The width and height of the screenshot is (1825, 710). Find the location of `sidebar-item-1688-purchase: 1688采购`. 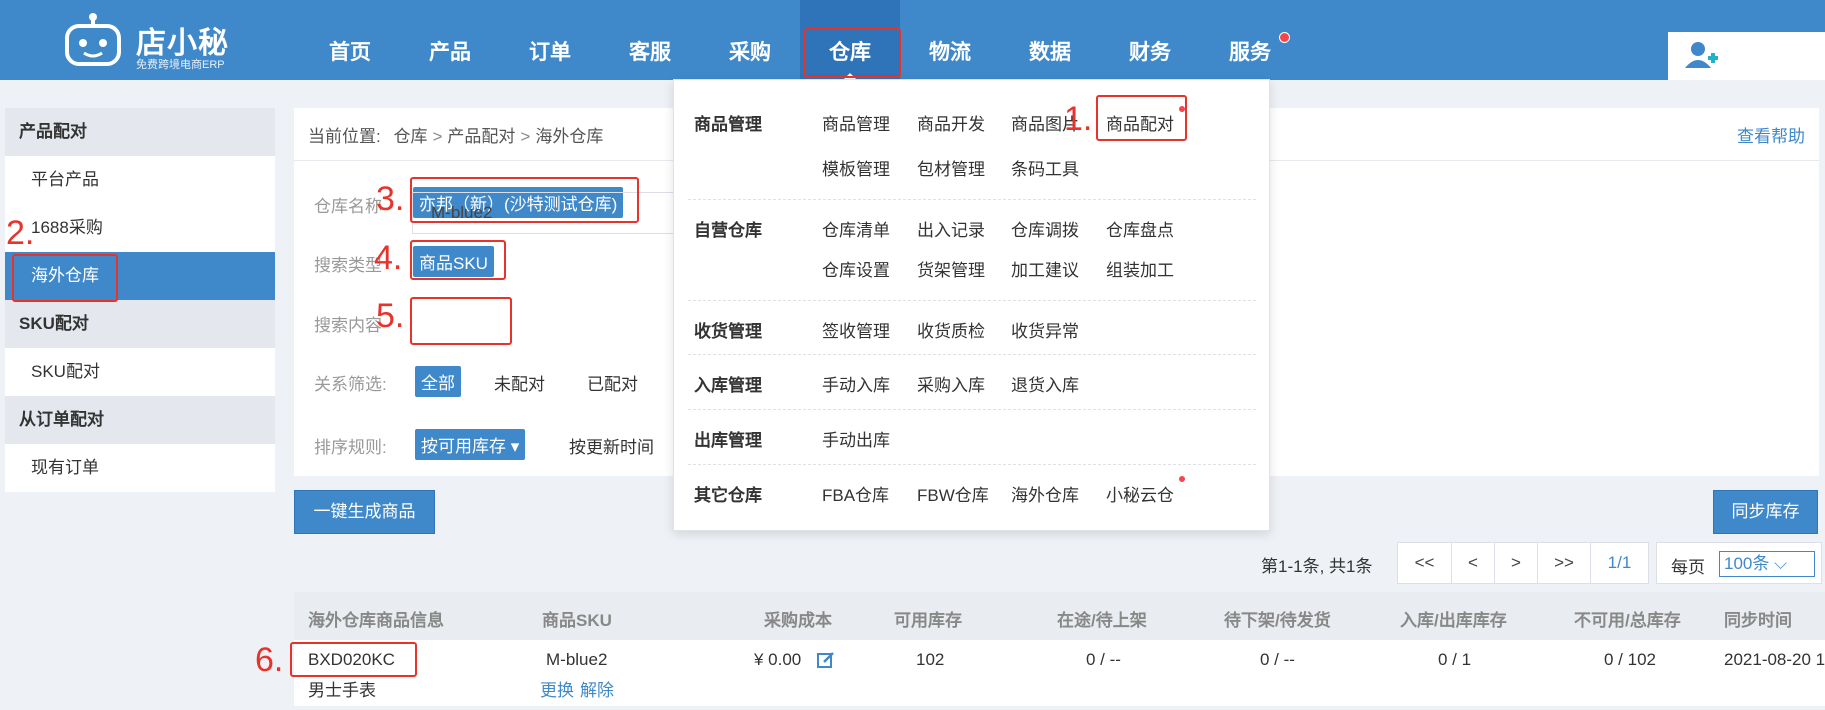

sidebar-item-1688-purchase: 1688采购 is located at coordinates (140, 228).